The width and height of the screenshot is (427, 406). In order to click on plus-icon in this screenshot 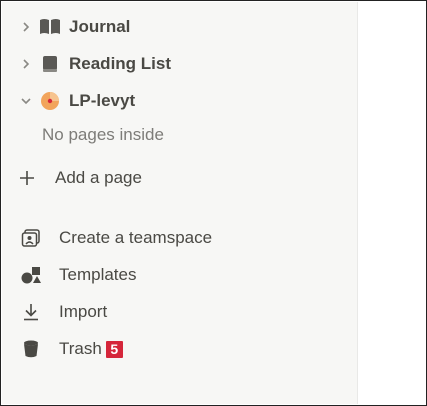, I will do `click(27, 178)`.